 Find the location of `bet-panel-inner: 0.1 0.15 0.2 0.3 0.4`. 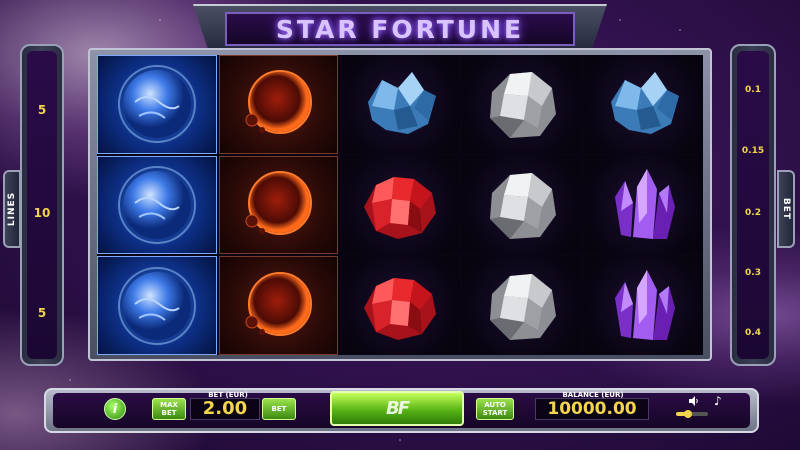

bet-panel-inner: 0.1 0.15 0.2 0.3 0.4 is located at coordinates (753, 205).